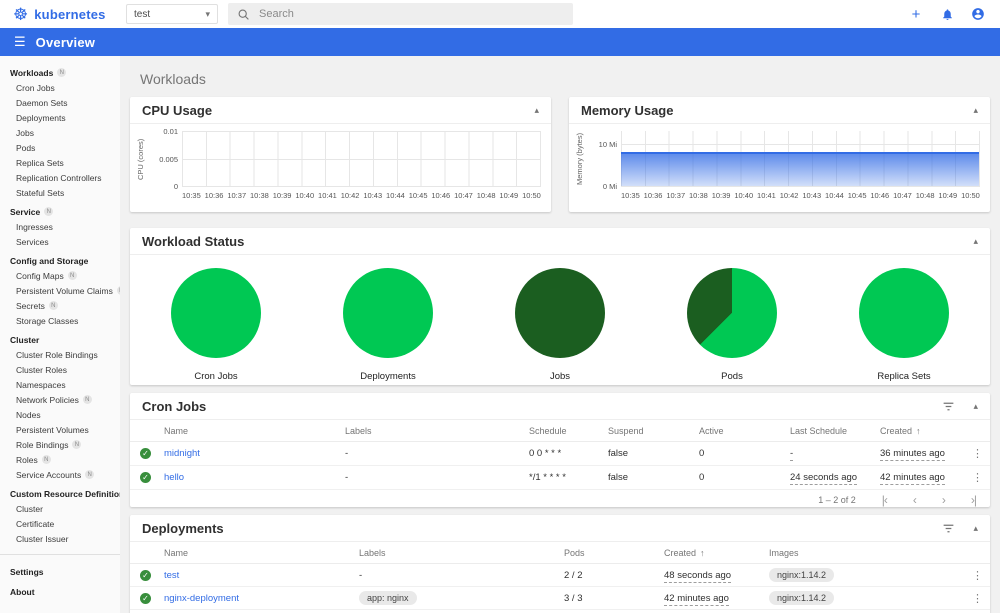 The width and height of the screenshot is (1000, 613). I want to click on sidebar-item: Replica Sets, so click(60, 162).